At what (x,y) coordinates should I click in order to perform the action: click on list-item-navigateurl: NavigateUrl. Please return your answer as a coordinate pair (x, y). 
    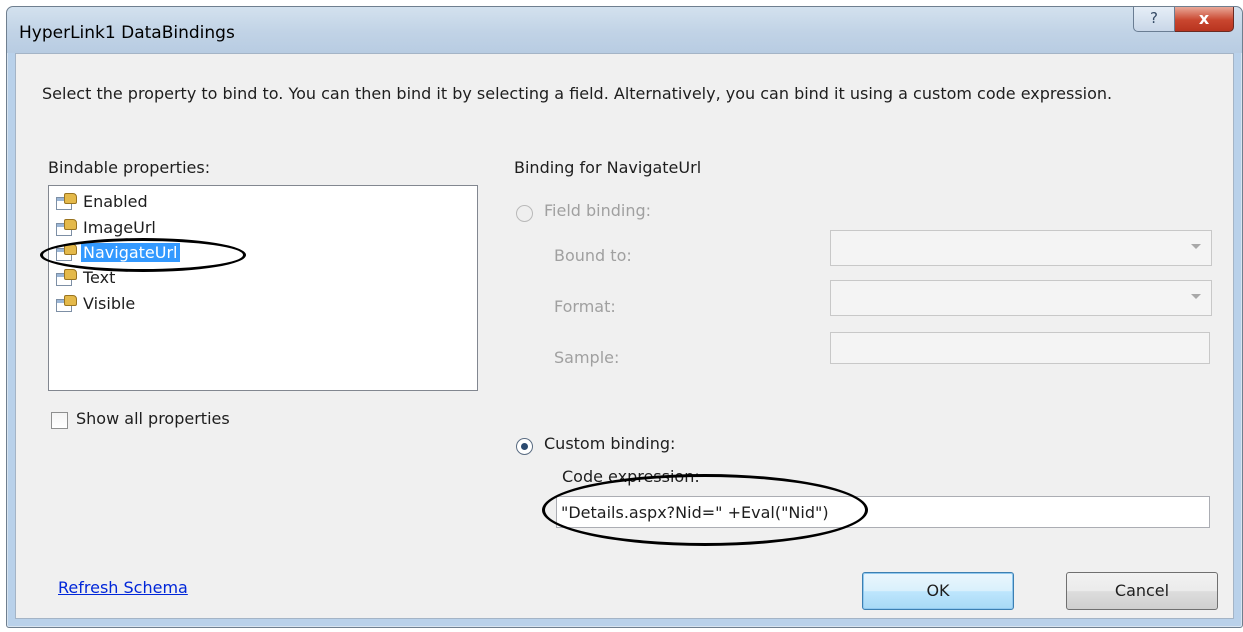
    Looking at the image, I should click on (117, 252).